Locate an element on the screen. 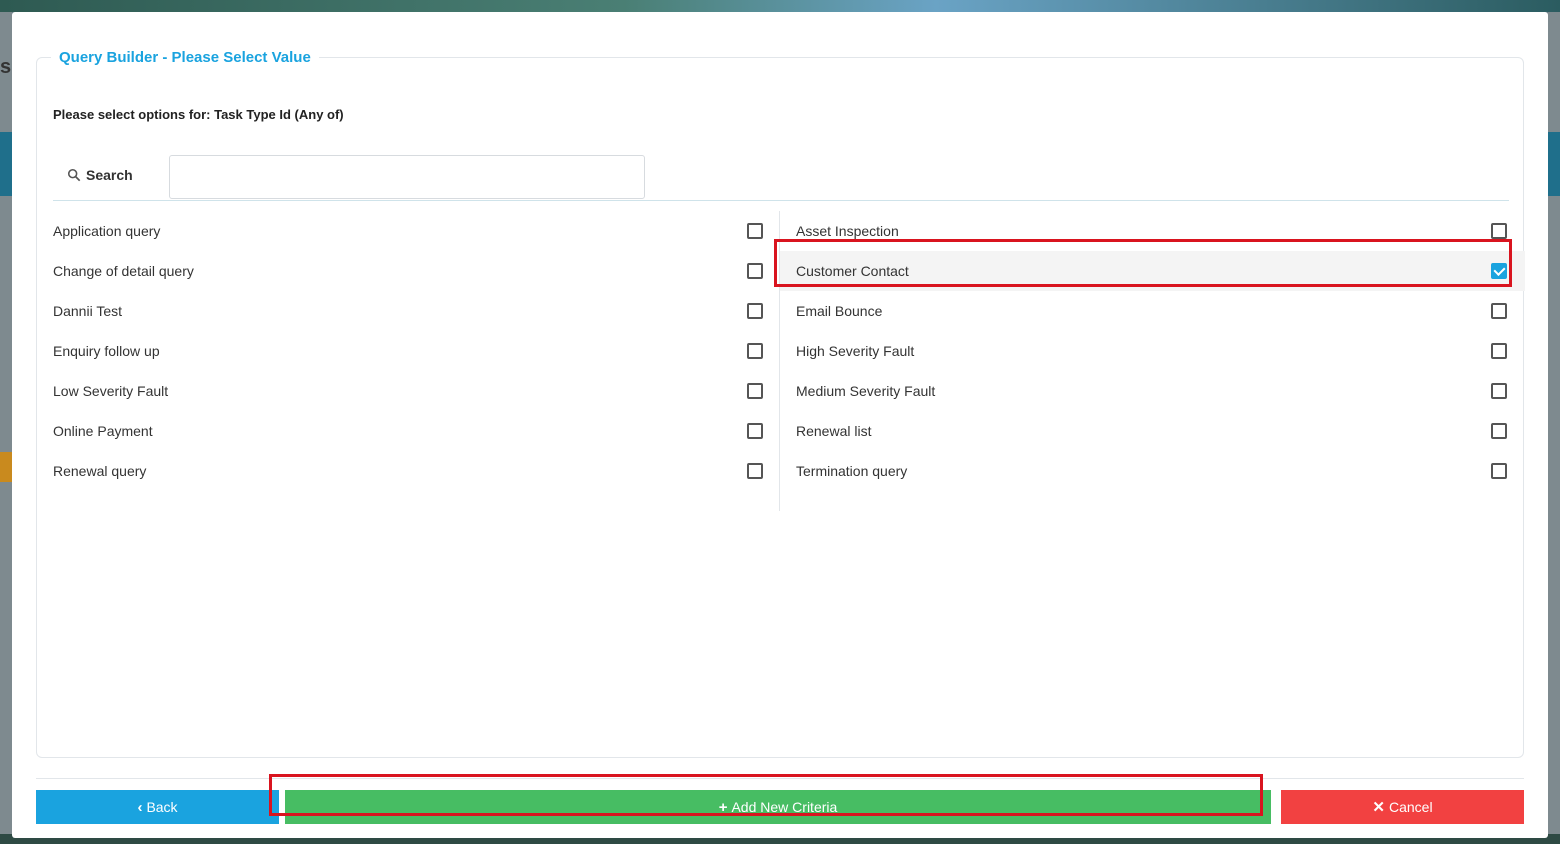 This screenshot has width=1560, height=844. times-icon: ✕ is located at coordinates (1378, 807).